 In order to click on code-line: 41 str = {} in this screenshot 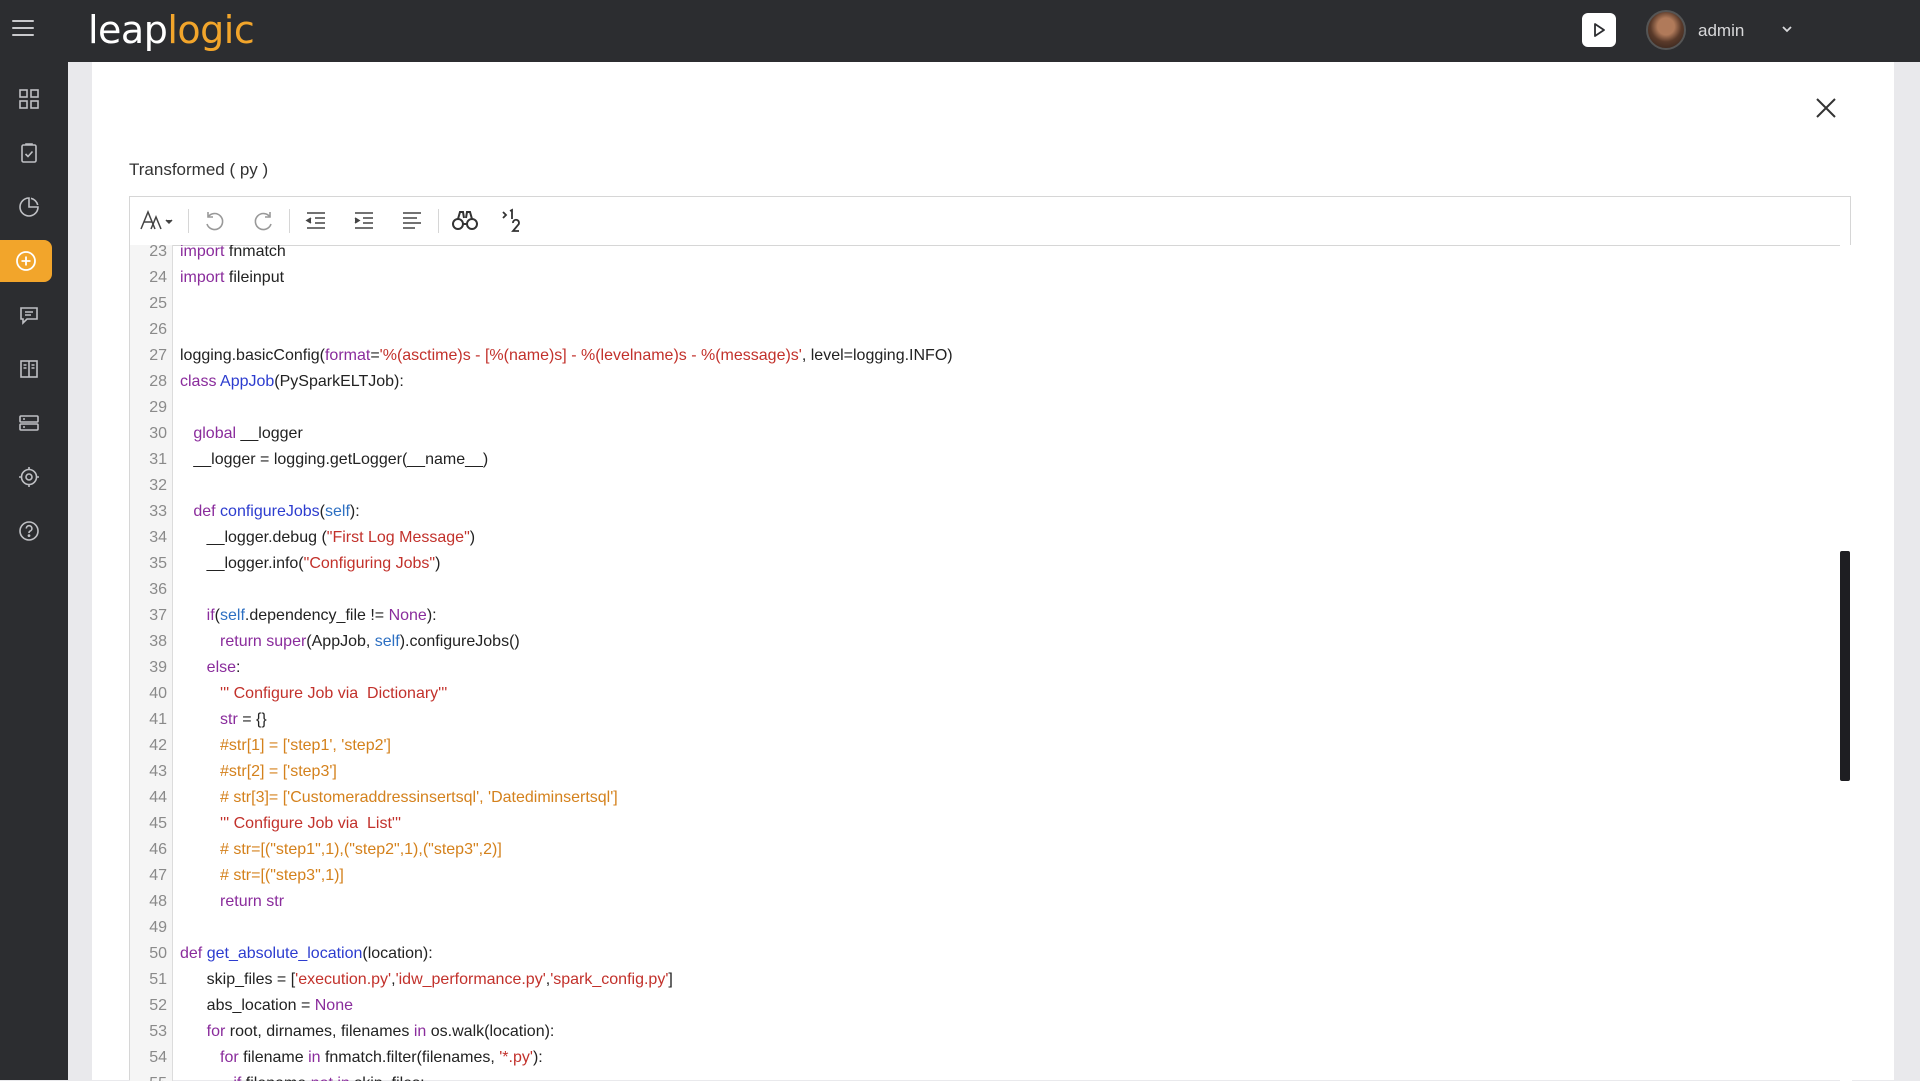, I will do `click(541, 720)`.